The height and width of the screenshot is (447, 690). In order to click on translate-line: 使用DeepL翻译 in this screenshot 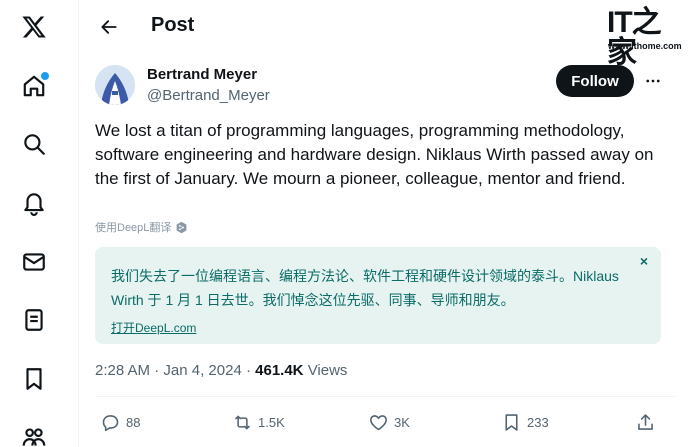, I will do `click(141, 227)`.